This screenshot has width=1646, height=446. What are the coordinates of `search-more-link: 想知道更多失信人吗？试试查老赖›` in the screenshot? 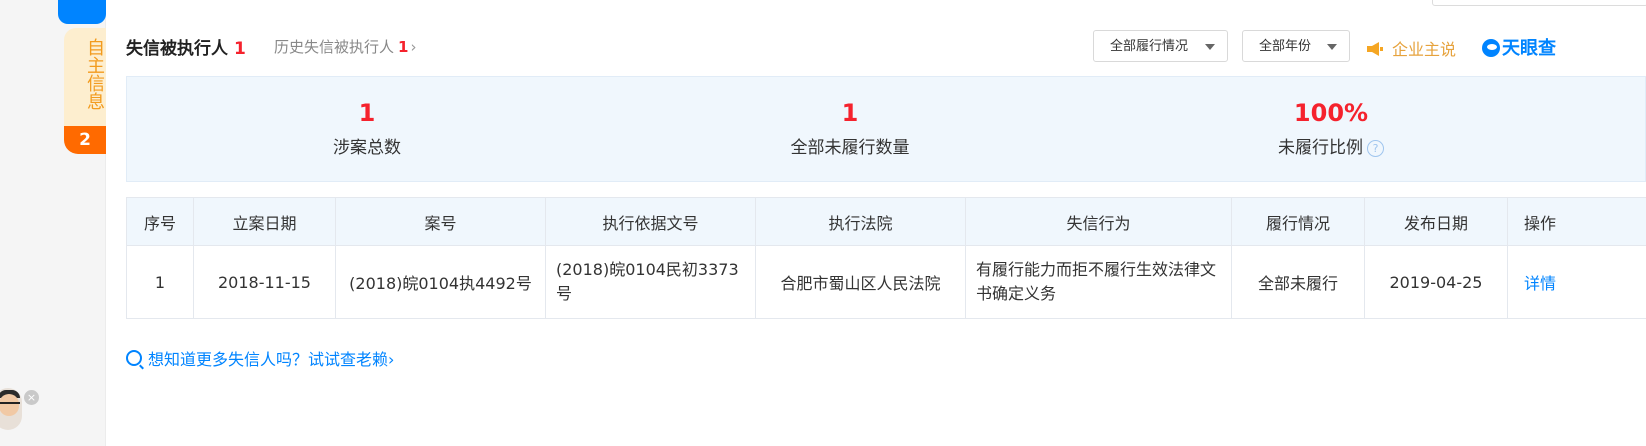 It's located at (260, 358).